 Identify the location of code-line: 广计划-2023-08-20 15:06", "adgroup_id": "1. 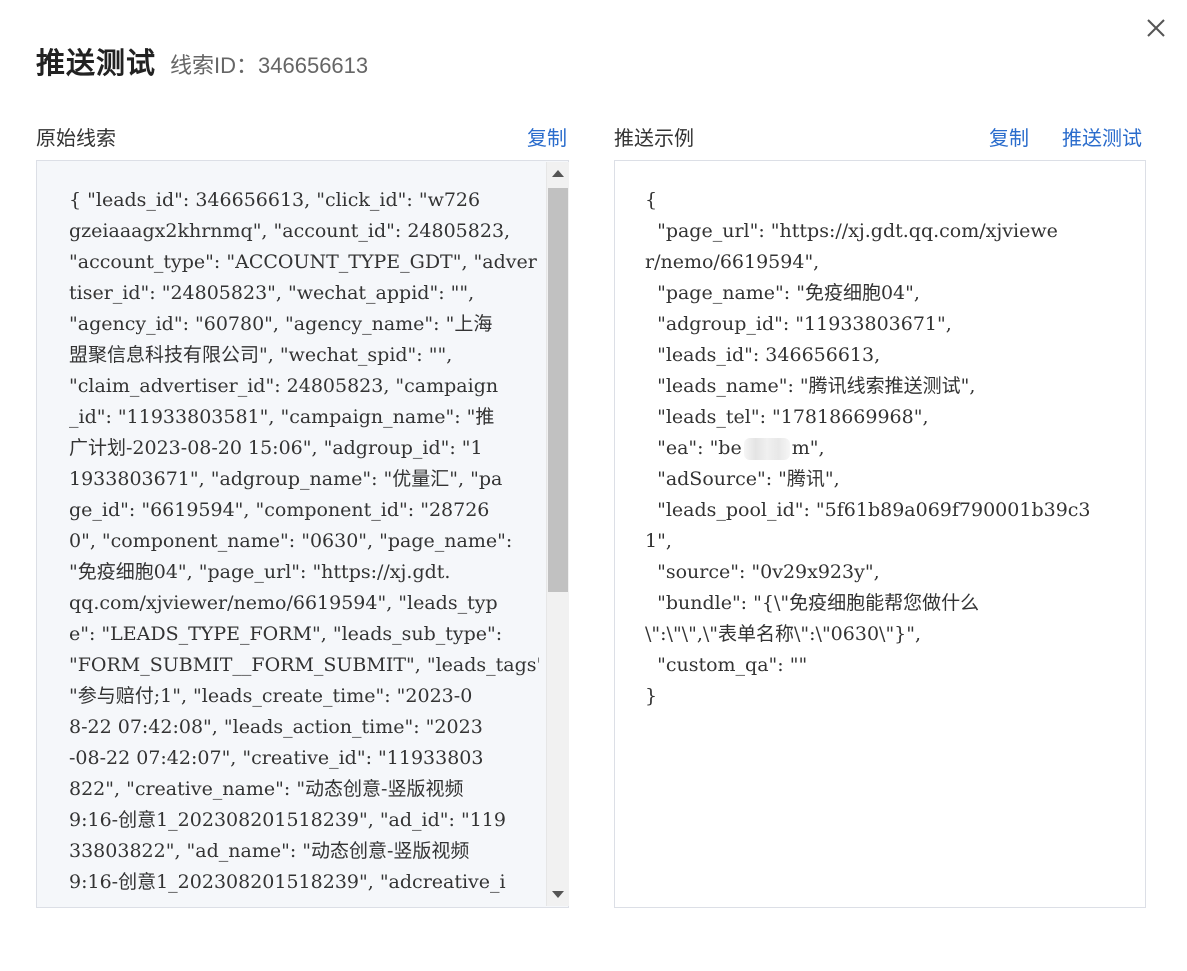
(276, 448).